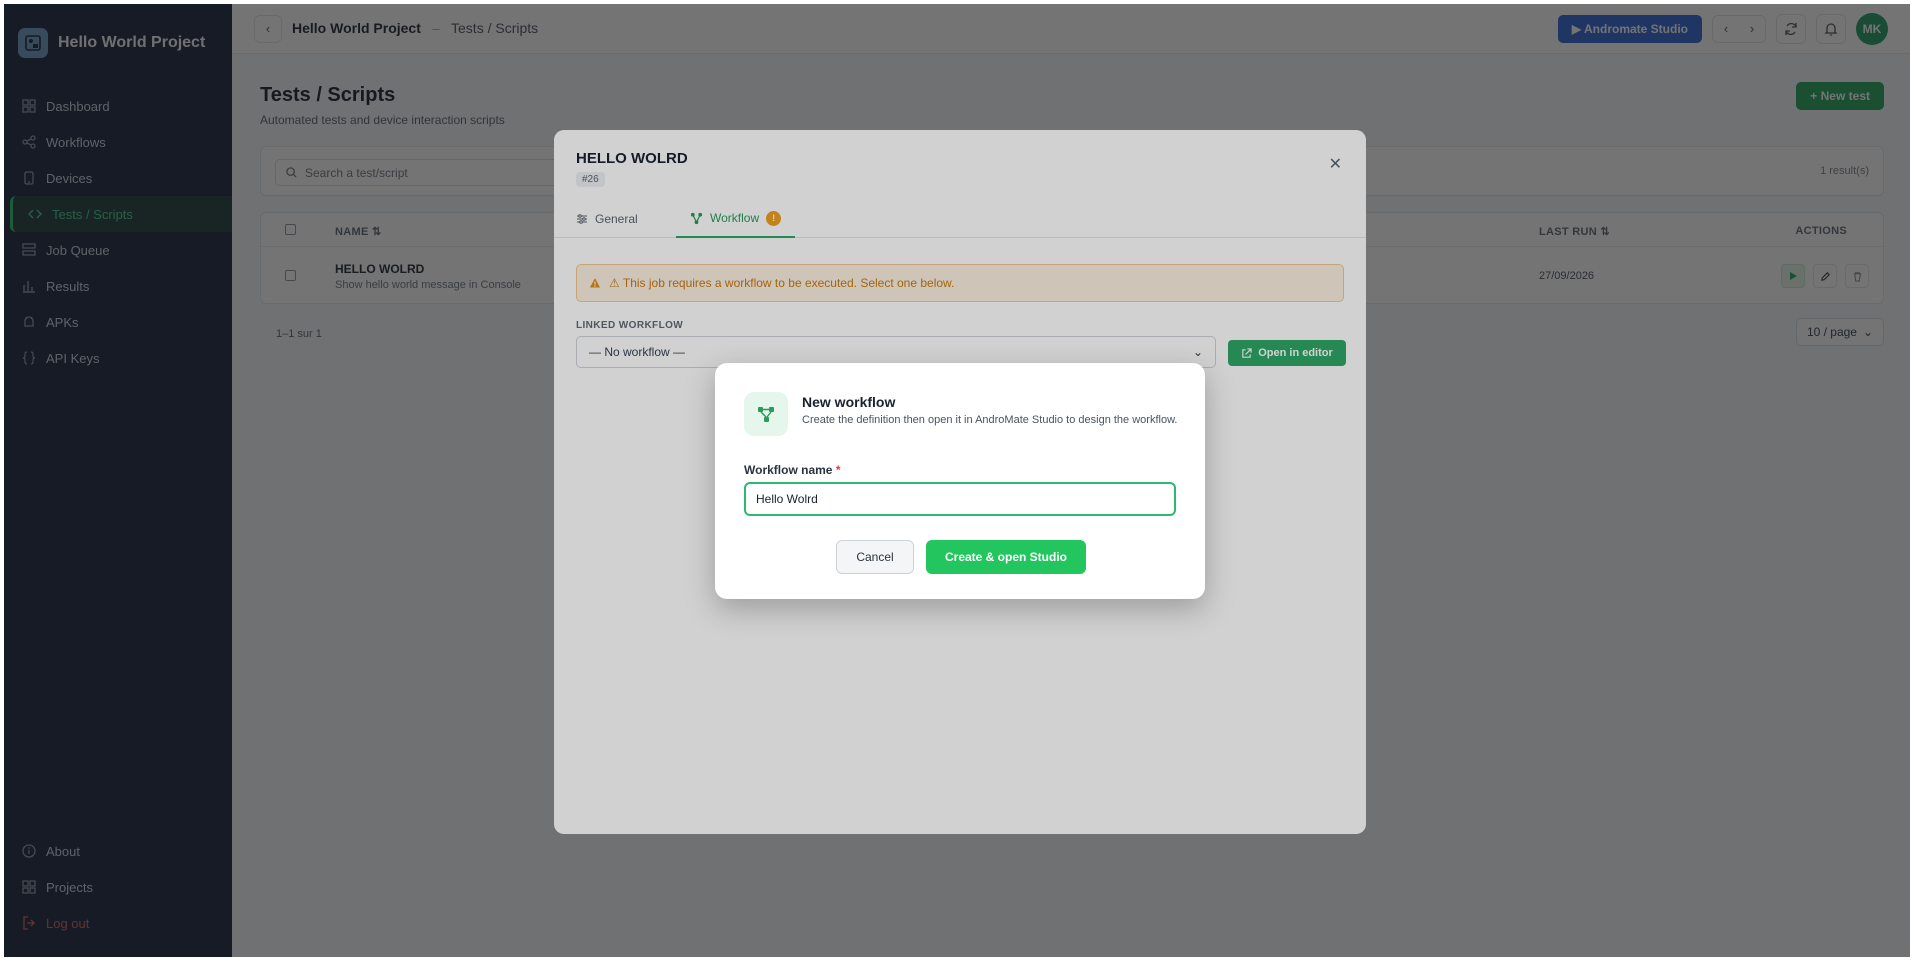  Describe the element at coordinates (960, 499) in the screenshot. I see `workflow-name-input` at that location.